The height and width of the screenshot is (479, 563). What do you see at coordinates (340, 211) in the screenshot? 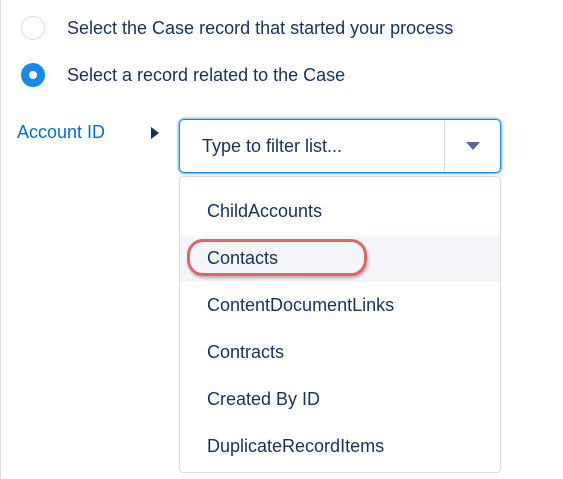
I see `listbox-option-childaccounts: ChildAccounts` at bounding box center [340, 211].